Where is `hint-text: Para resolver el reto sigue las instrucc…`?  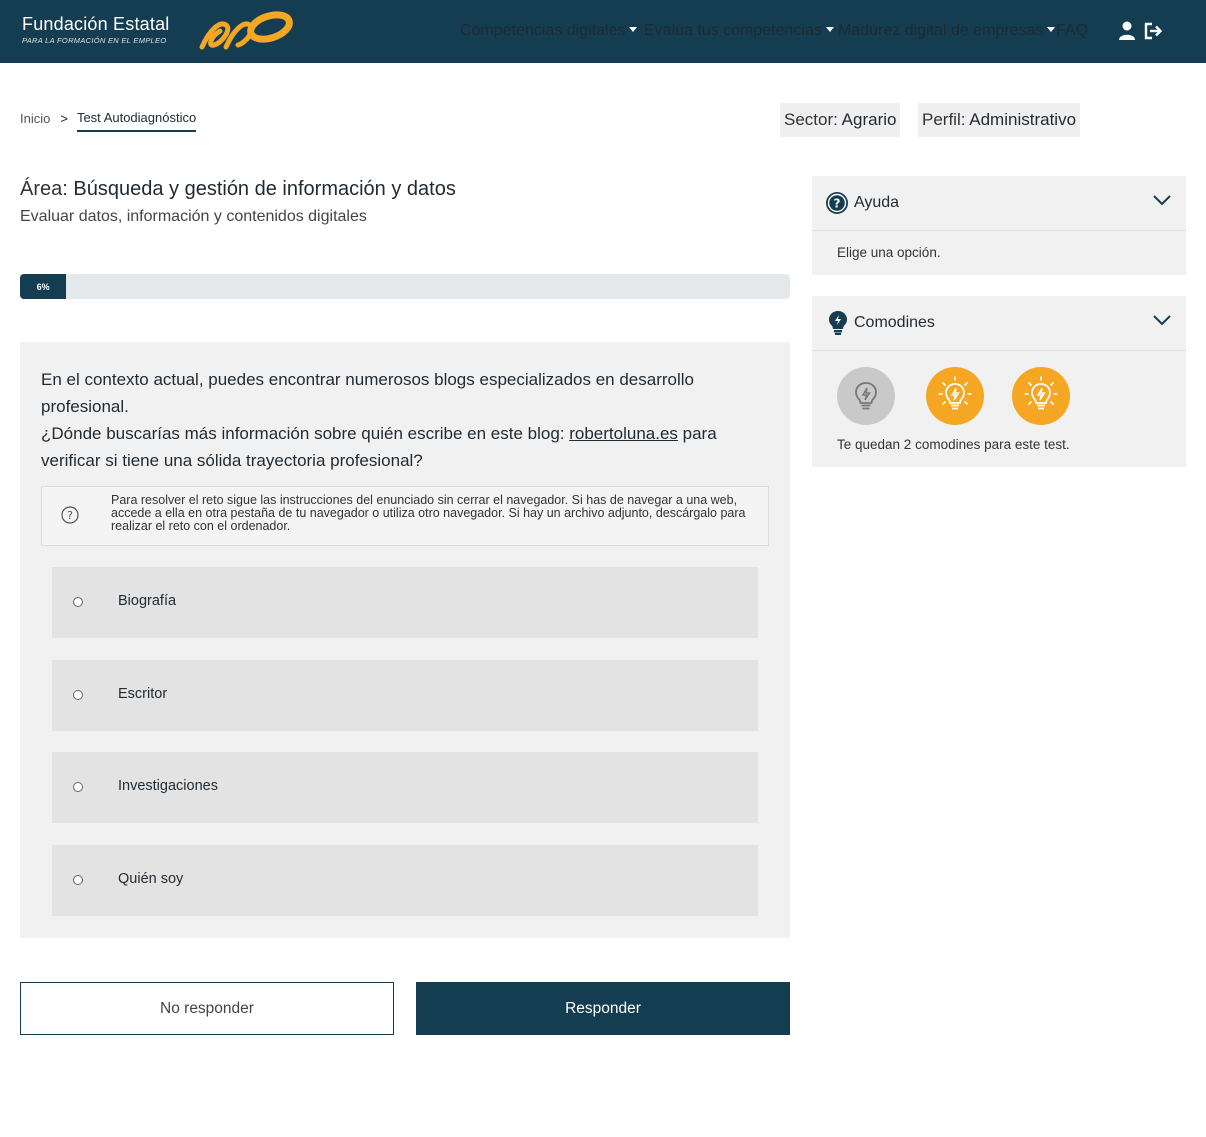 hint-text: Para resolver el reto sigue las instrucc… is located at coordinates (428, 513).